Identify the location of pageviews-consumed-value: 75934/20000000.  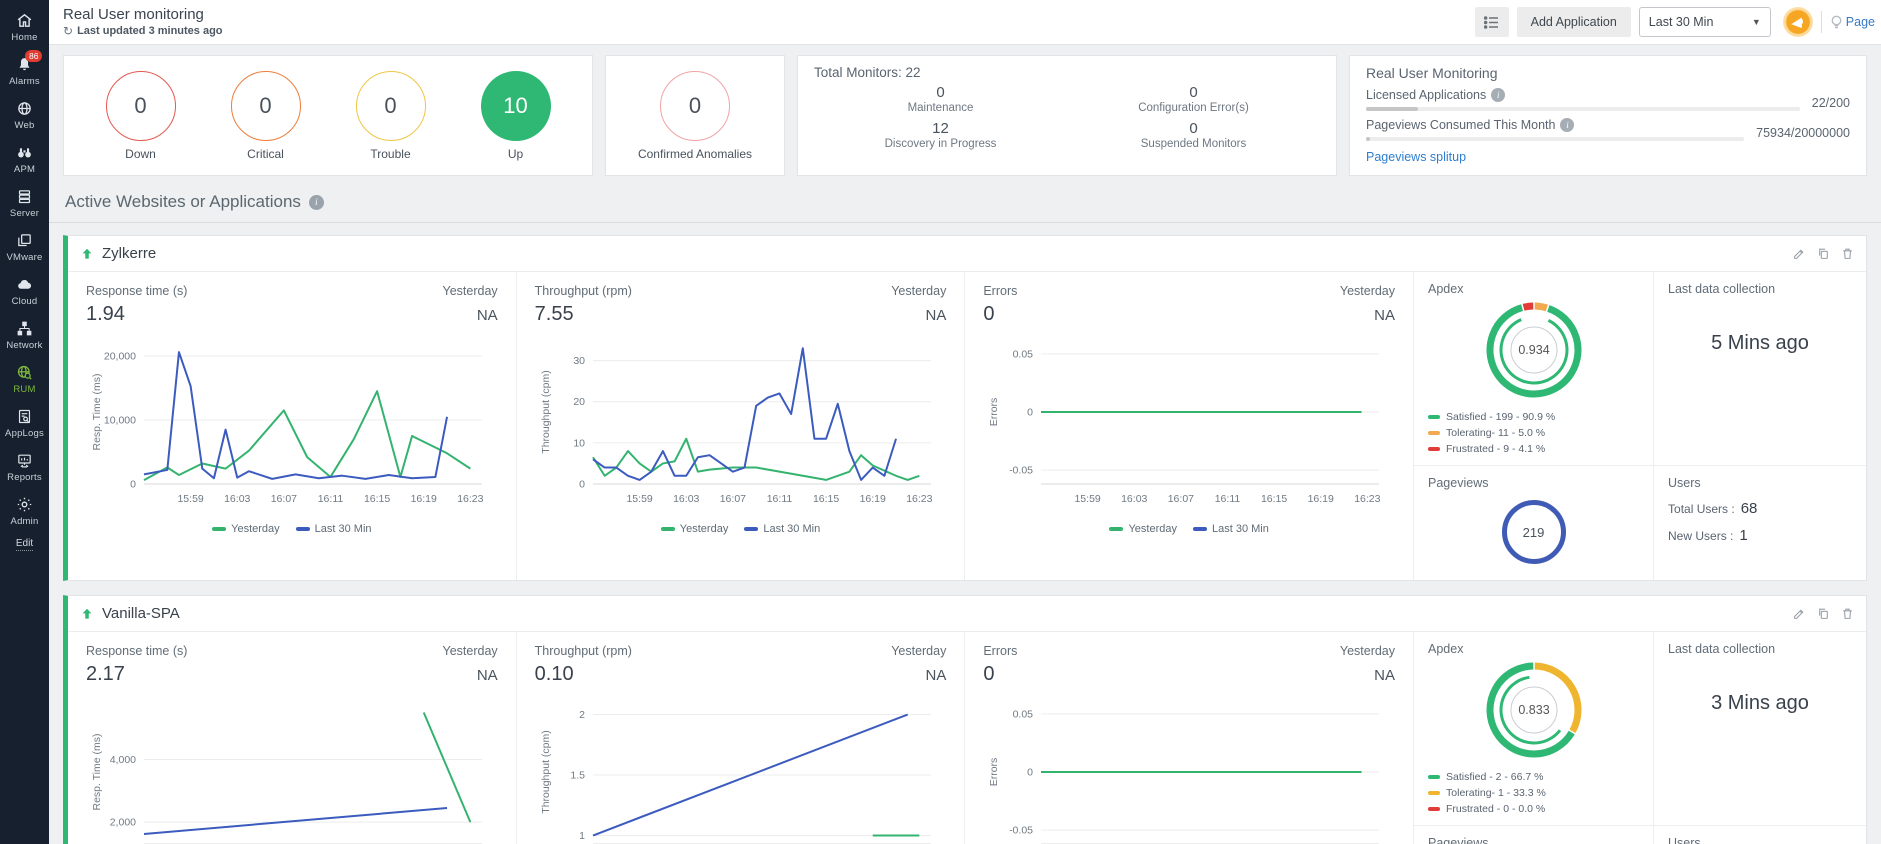
(1803, 133).